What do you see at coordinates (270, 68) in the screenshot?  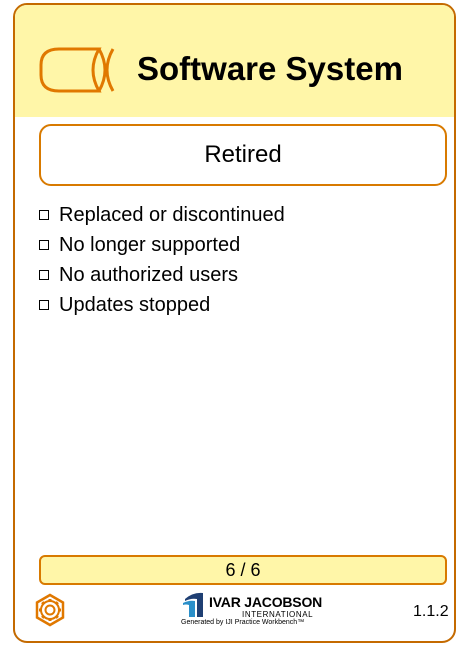 I see `card-title: Software System` at bounding box center [270, 68].